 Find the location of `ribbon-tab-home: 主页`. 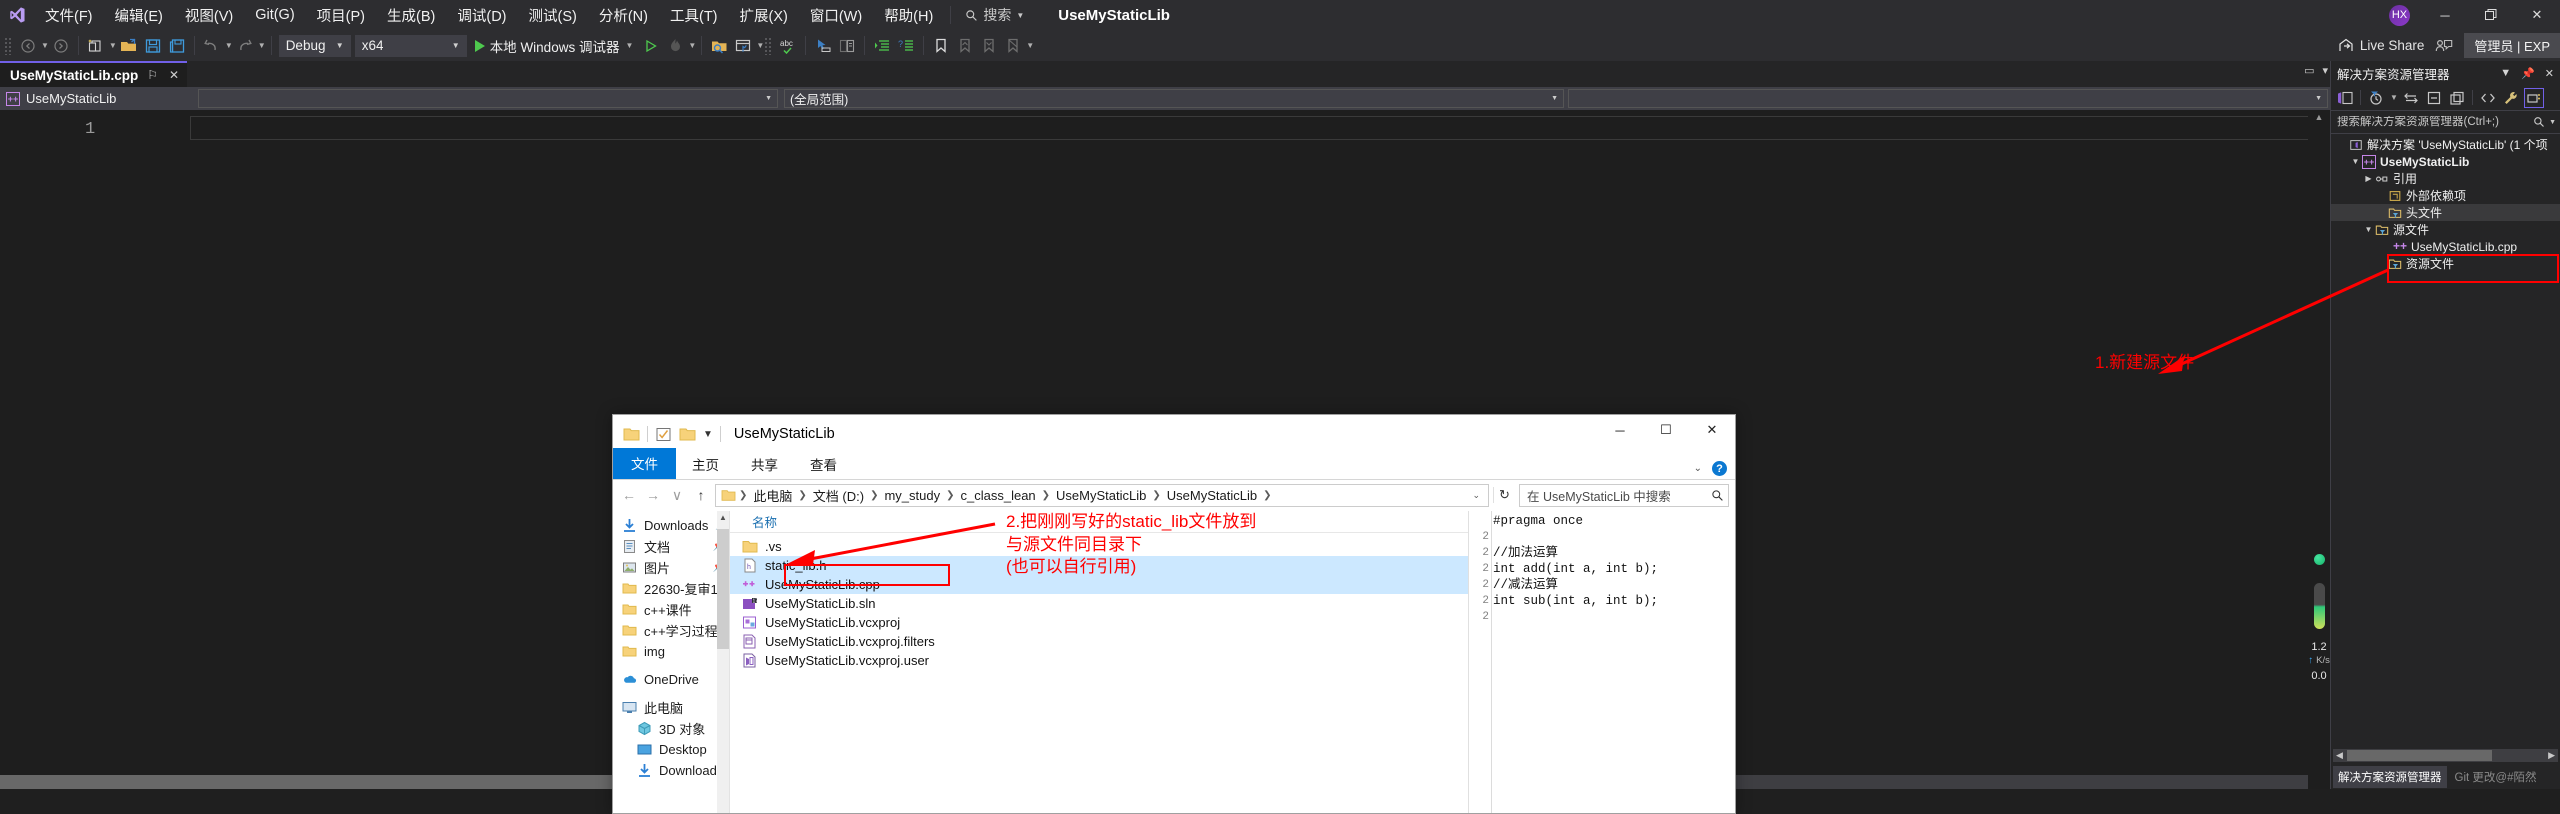

ribbon-tab-home: 主页 is located at coordinates (705, 464).